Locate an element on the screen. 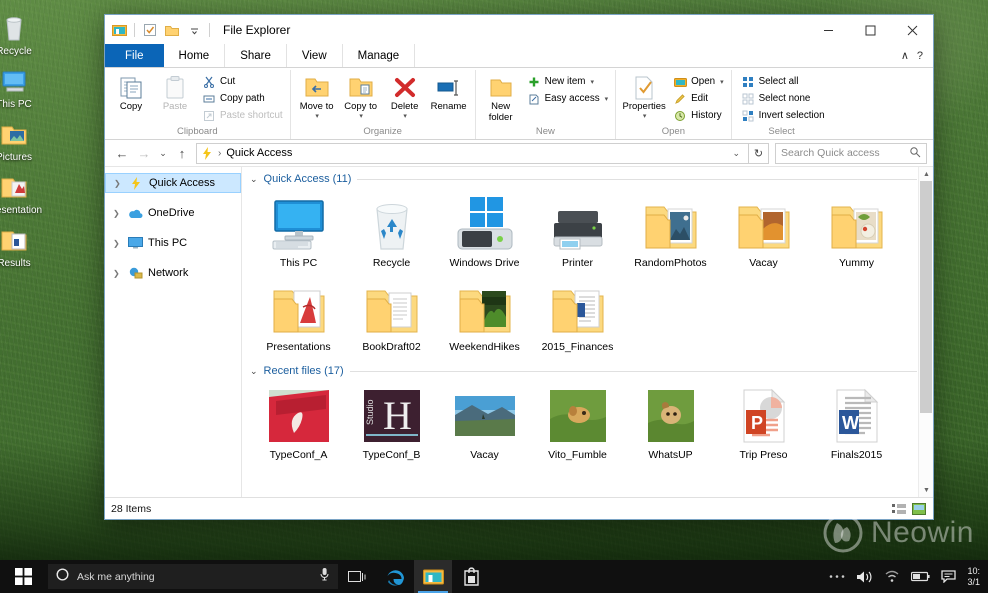 The image size is (988, 593). rename-button: Rename is located at coordinates (449, 93).